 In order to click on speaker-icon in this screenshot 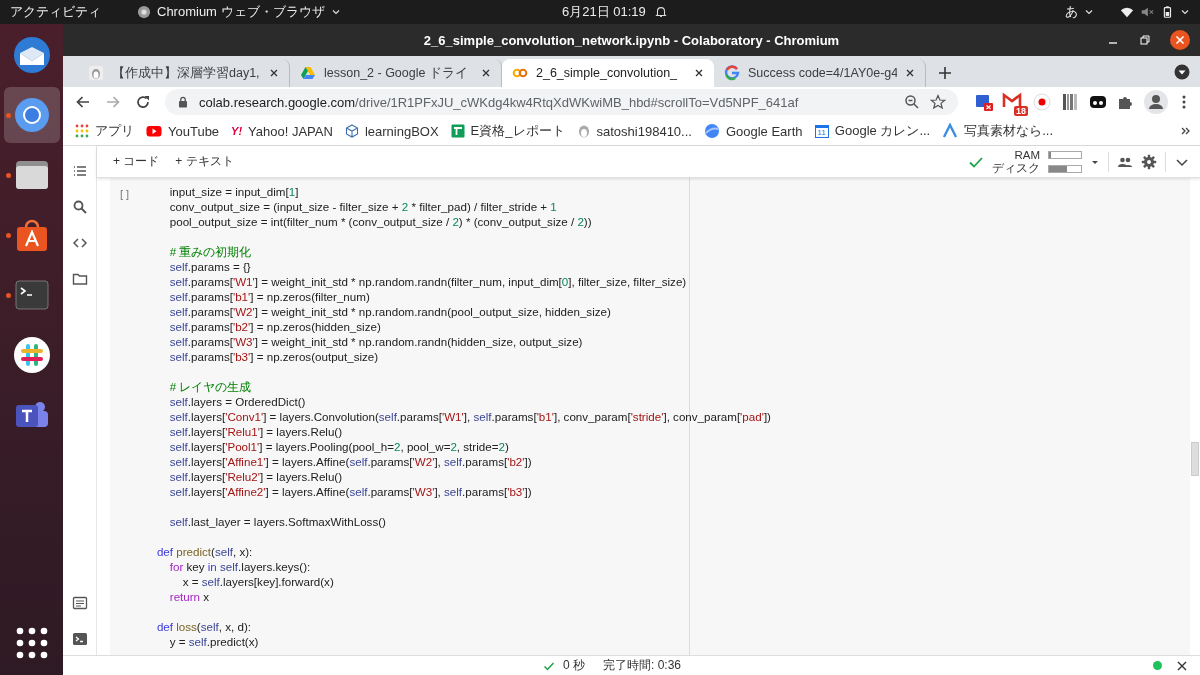, I will do `click(1147, 12)`.